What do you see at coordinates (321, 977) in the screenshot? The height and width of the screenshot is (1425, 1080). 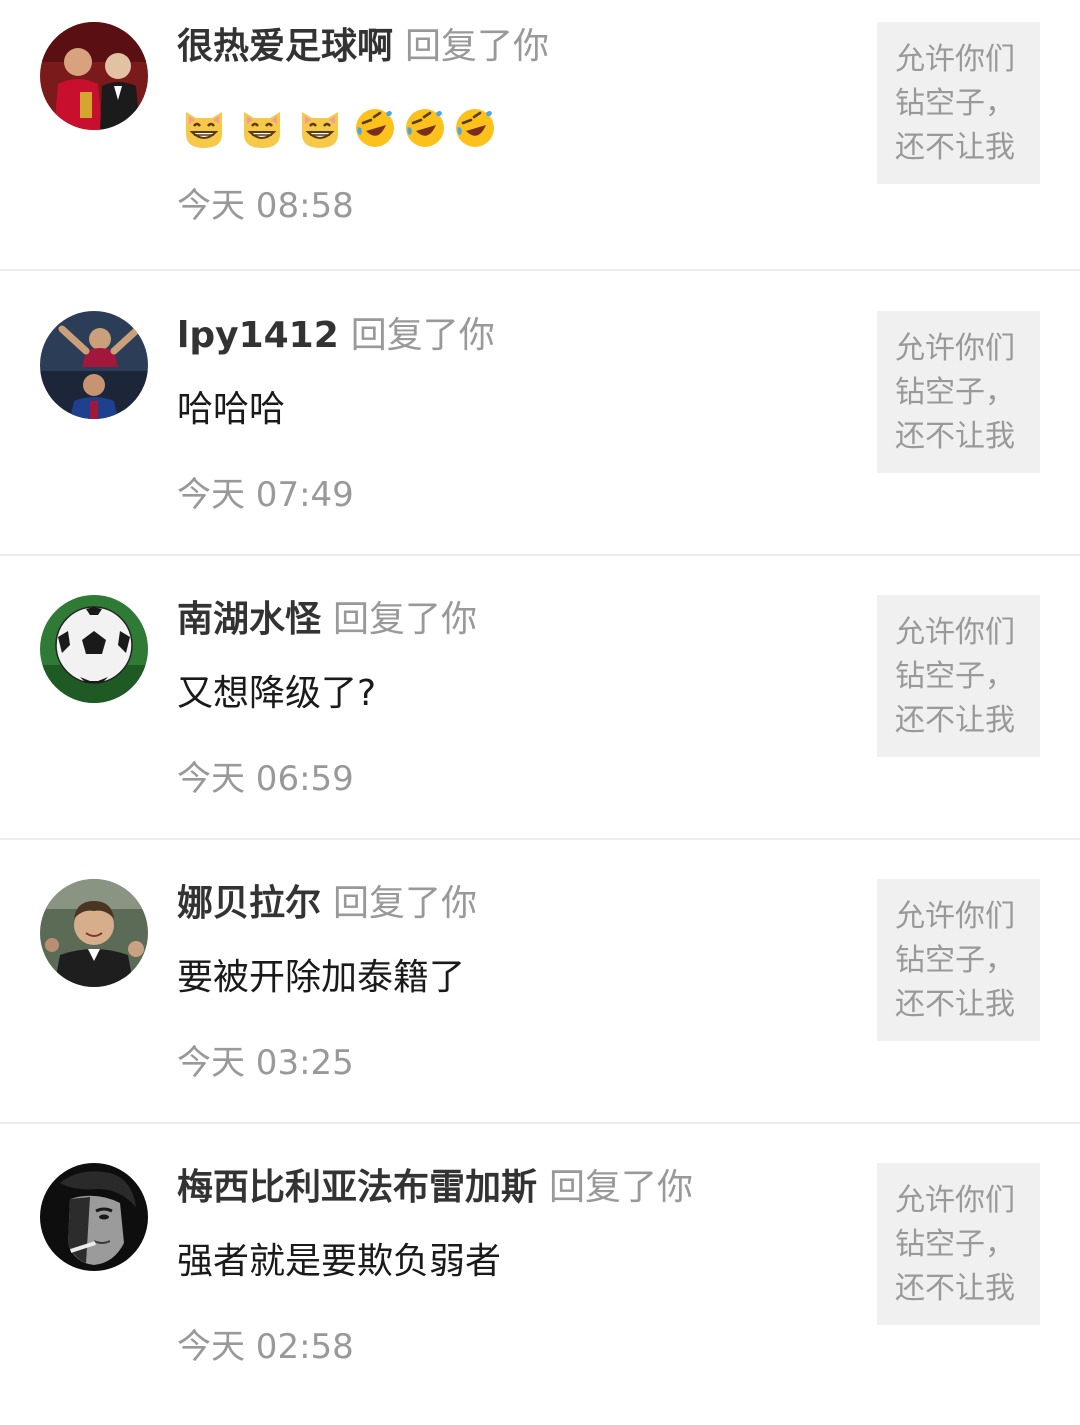 I see `reply-content: 要被开除加泰籍了` at bounding box center [321, 977].